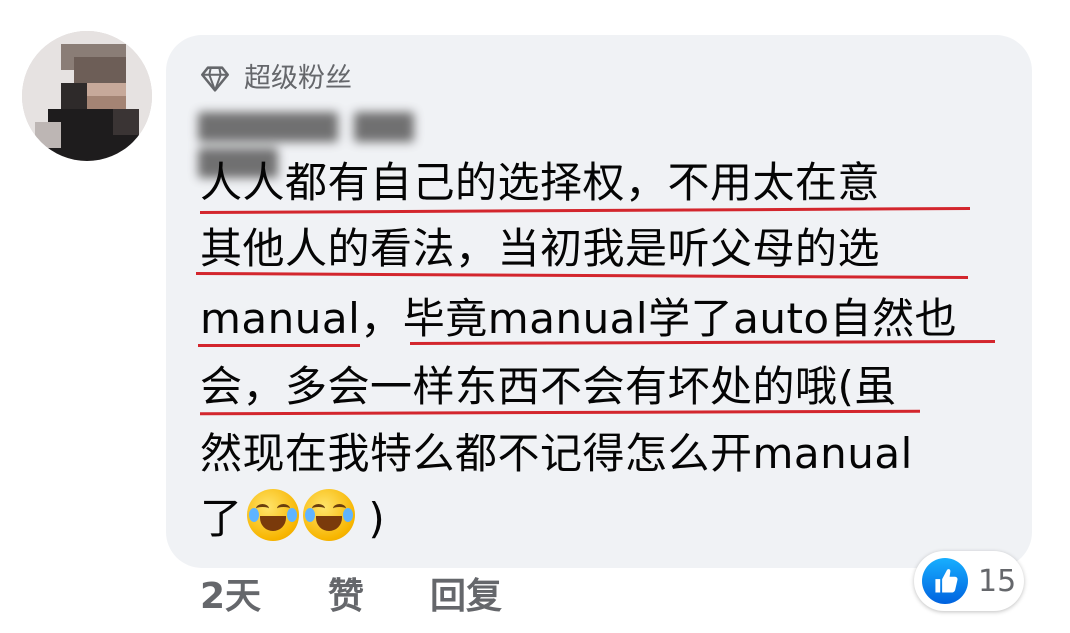  I want to click on reaction-summary: 15, so click(969, 581).